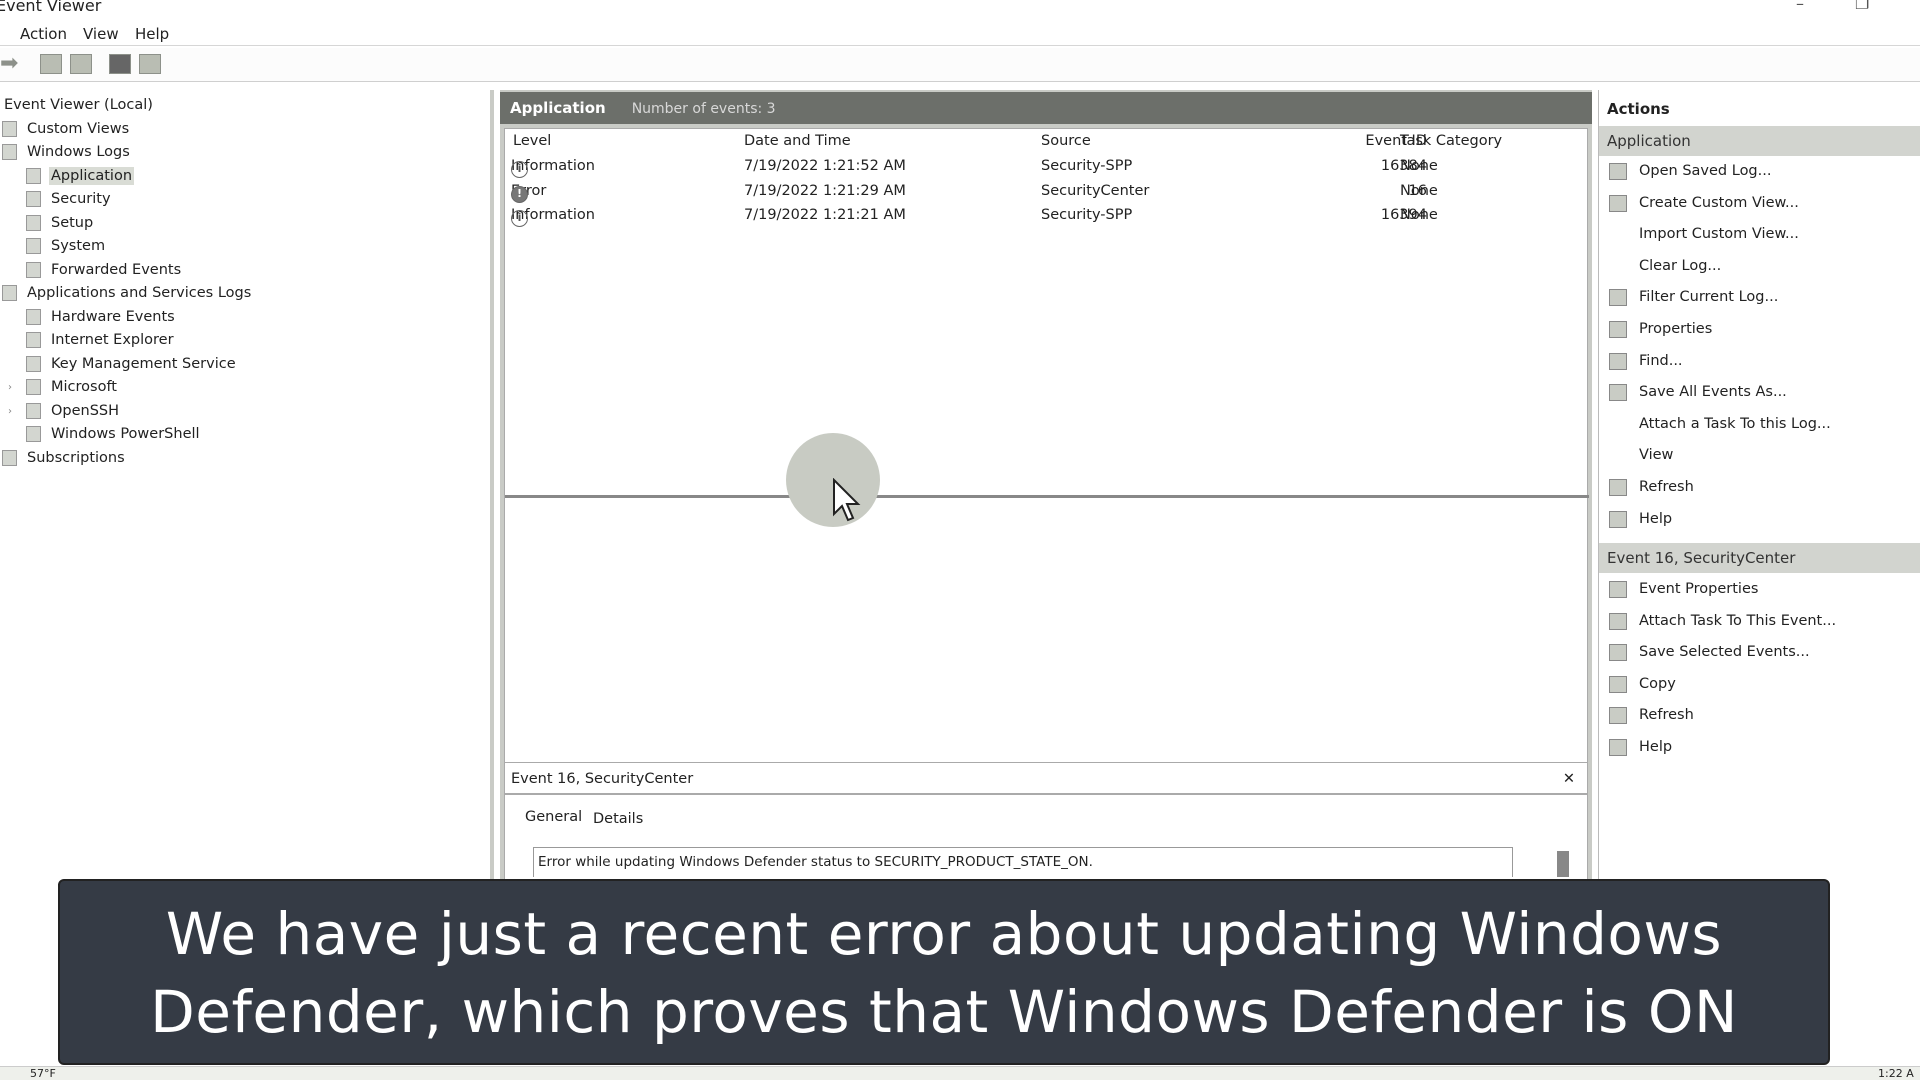  Describe the element at coordinates (1676, 329) in the screenshot. I see `action-label: Properties` at that location.